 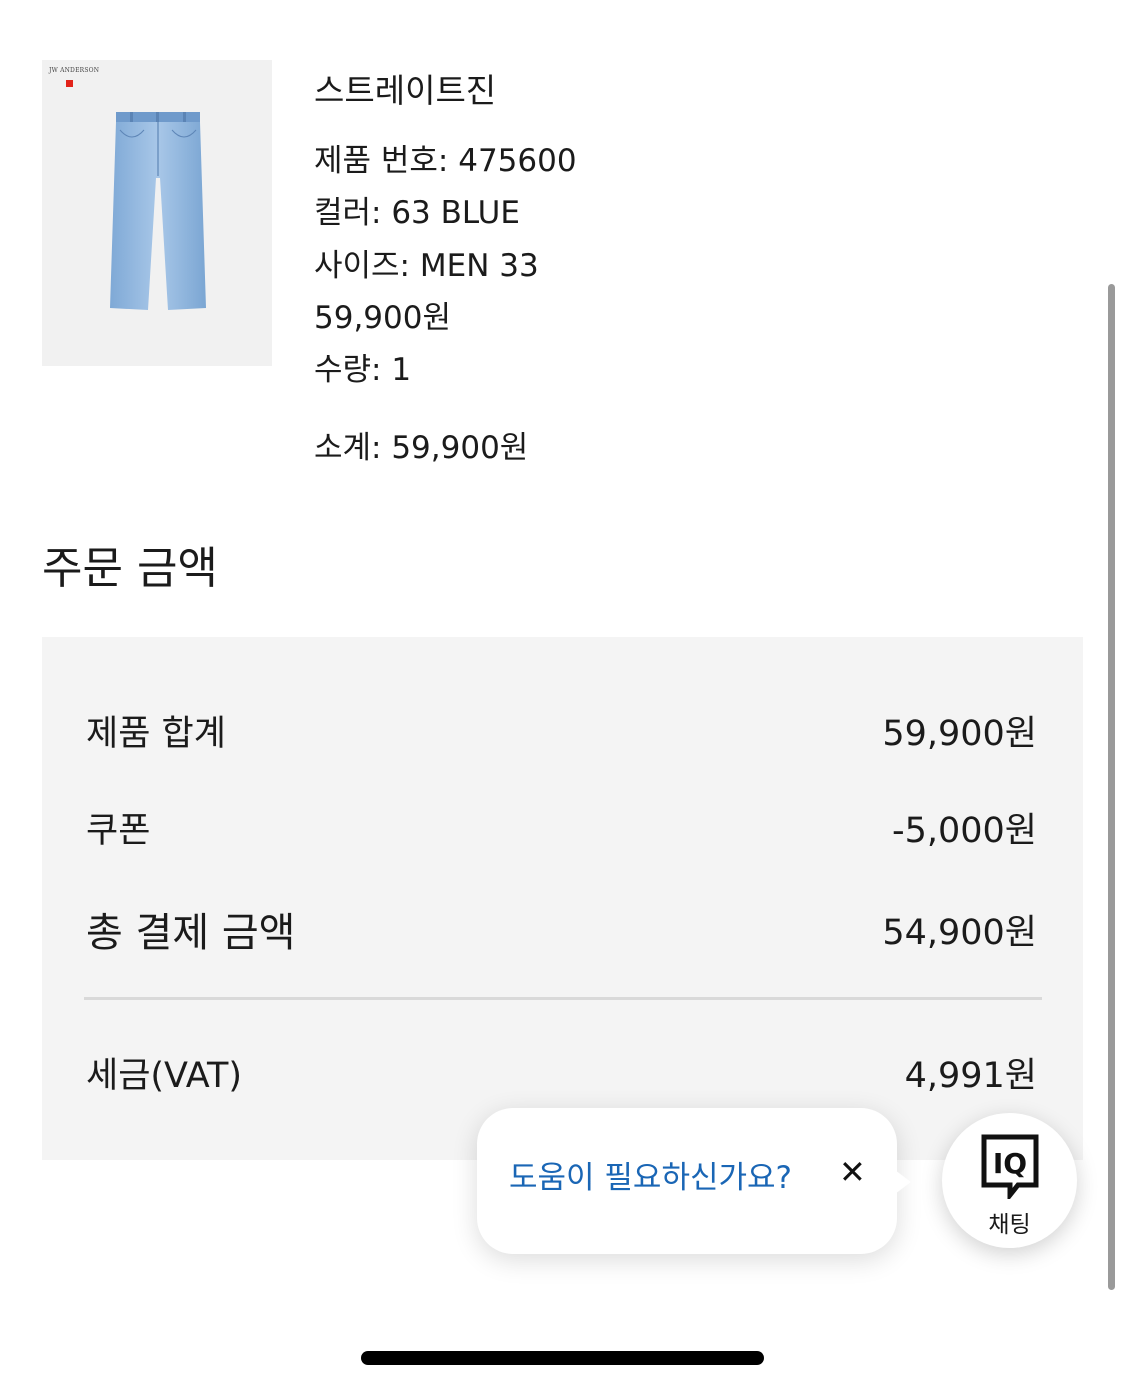 I want to click on summary-value: 54,900원, so click(x=959, y=932).